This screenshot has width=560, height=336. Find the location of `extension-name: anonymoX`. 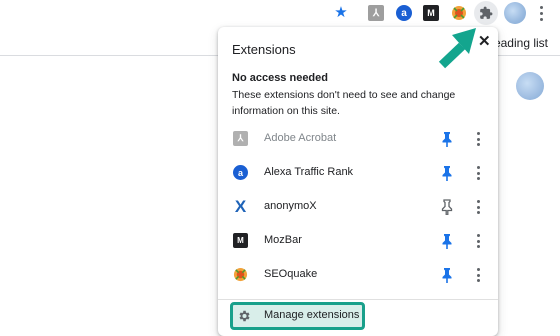

extension-name: anonymoX is located at coordinates (290, 206).